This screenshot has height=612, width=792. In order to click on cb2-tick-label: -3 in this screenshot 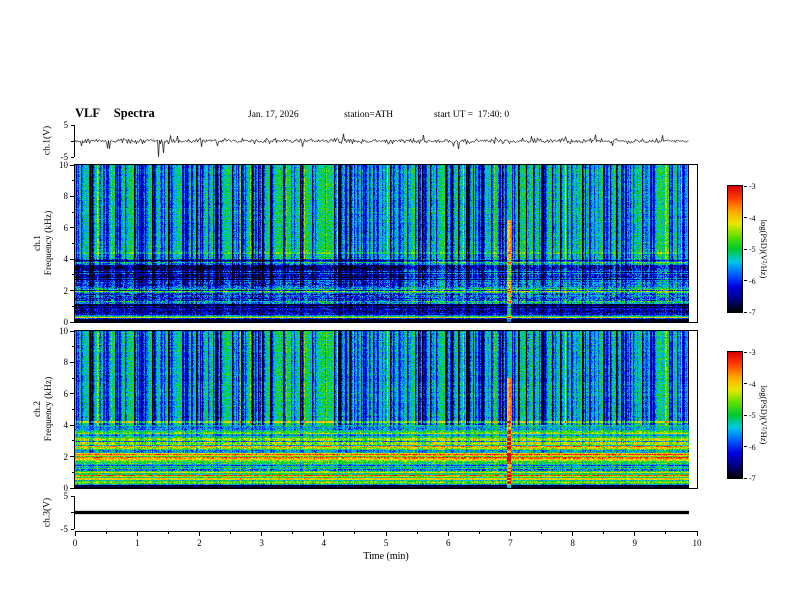, I will do `click(752, 352)`.